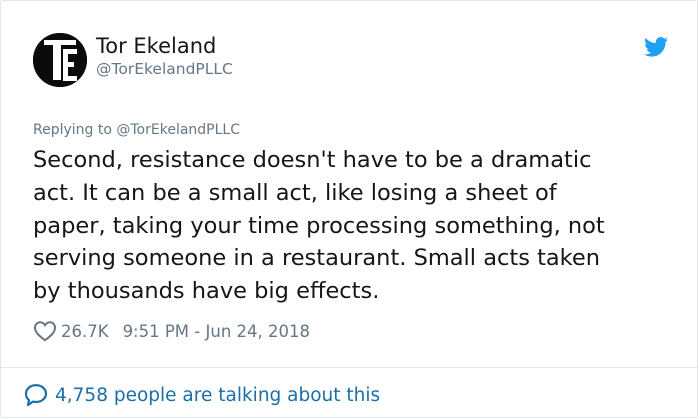  What do you see at coordinates (156, 46) in the screenshot?
I see `author-name: Tor Ekeland` at bounding box center [156, 46].